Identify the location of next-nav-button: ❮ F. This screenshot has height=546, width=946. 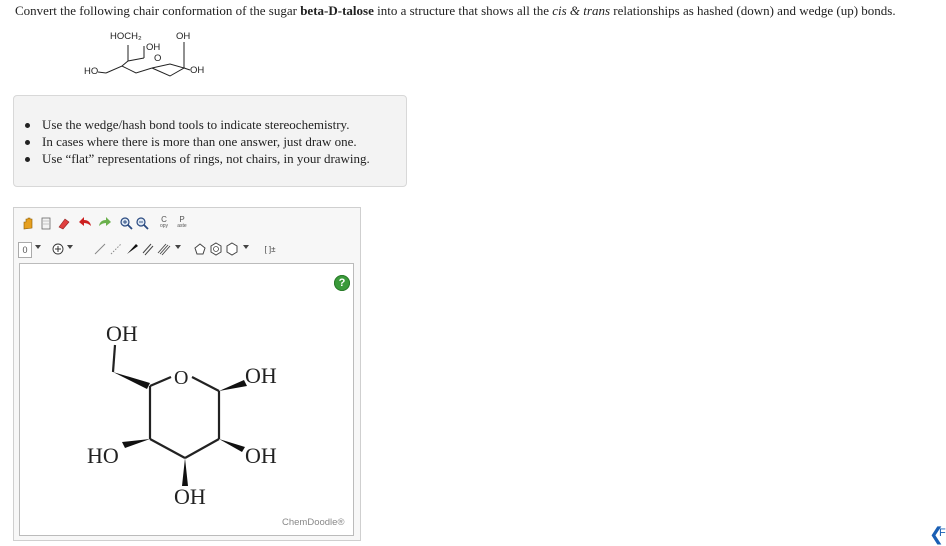
(937, 534).